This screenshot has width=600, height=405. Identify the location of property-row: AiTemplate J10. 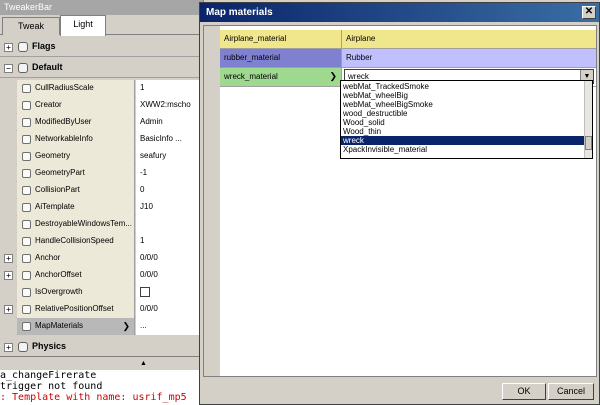
(102, 207).